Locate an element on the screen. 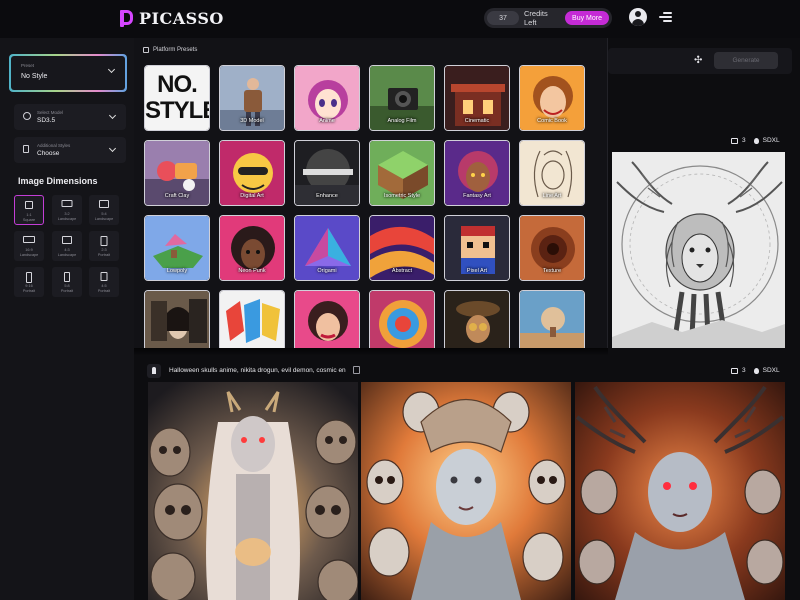 The width and height of the screenshot is (800, 600). preset-tile-pop-art is located at coordinates (327, 319).